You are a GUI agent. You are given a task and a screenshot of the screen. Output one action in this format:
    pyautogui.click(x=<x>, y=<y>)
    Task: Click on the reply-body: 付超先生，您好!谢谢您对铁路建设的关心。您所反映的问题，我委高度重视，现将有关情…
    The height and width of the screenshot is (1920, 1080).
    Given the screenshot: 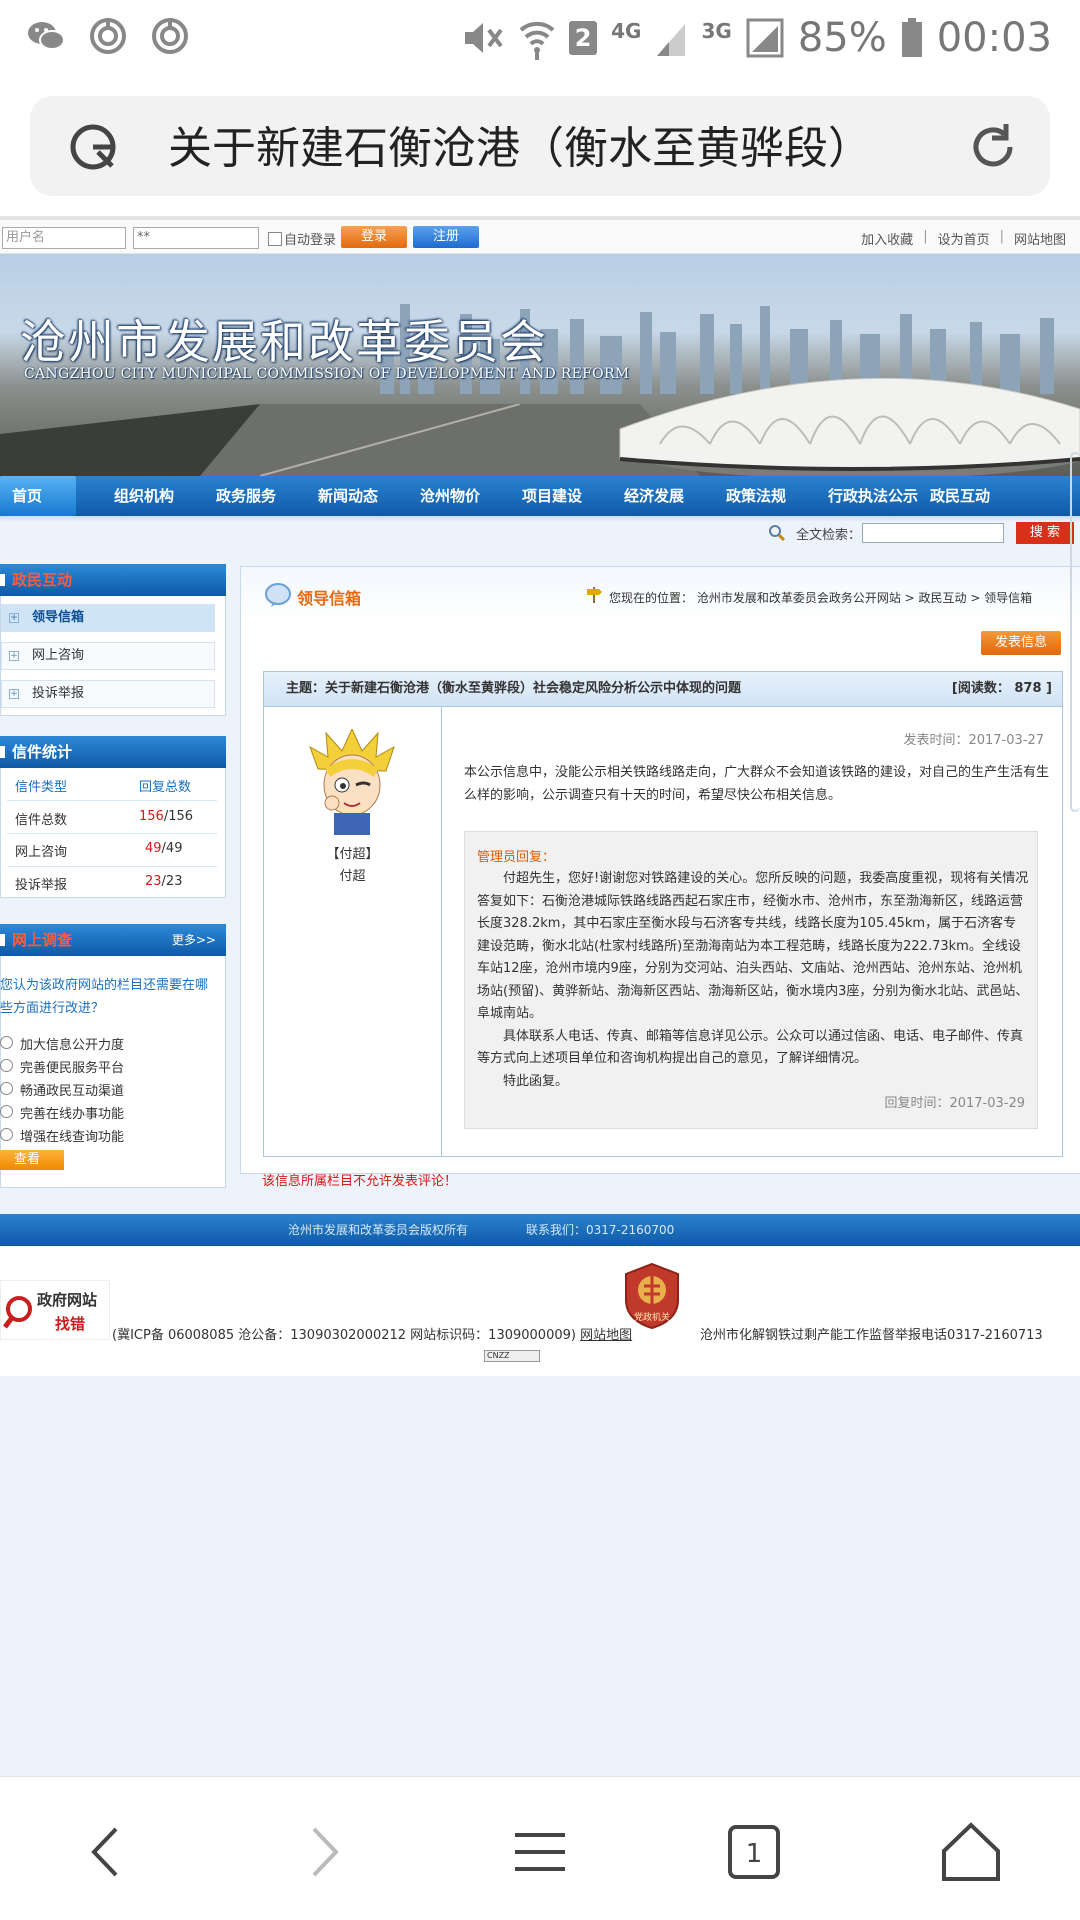 What is the action you would take?
    pyautogui.click(x=753, y=980)
    